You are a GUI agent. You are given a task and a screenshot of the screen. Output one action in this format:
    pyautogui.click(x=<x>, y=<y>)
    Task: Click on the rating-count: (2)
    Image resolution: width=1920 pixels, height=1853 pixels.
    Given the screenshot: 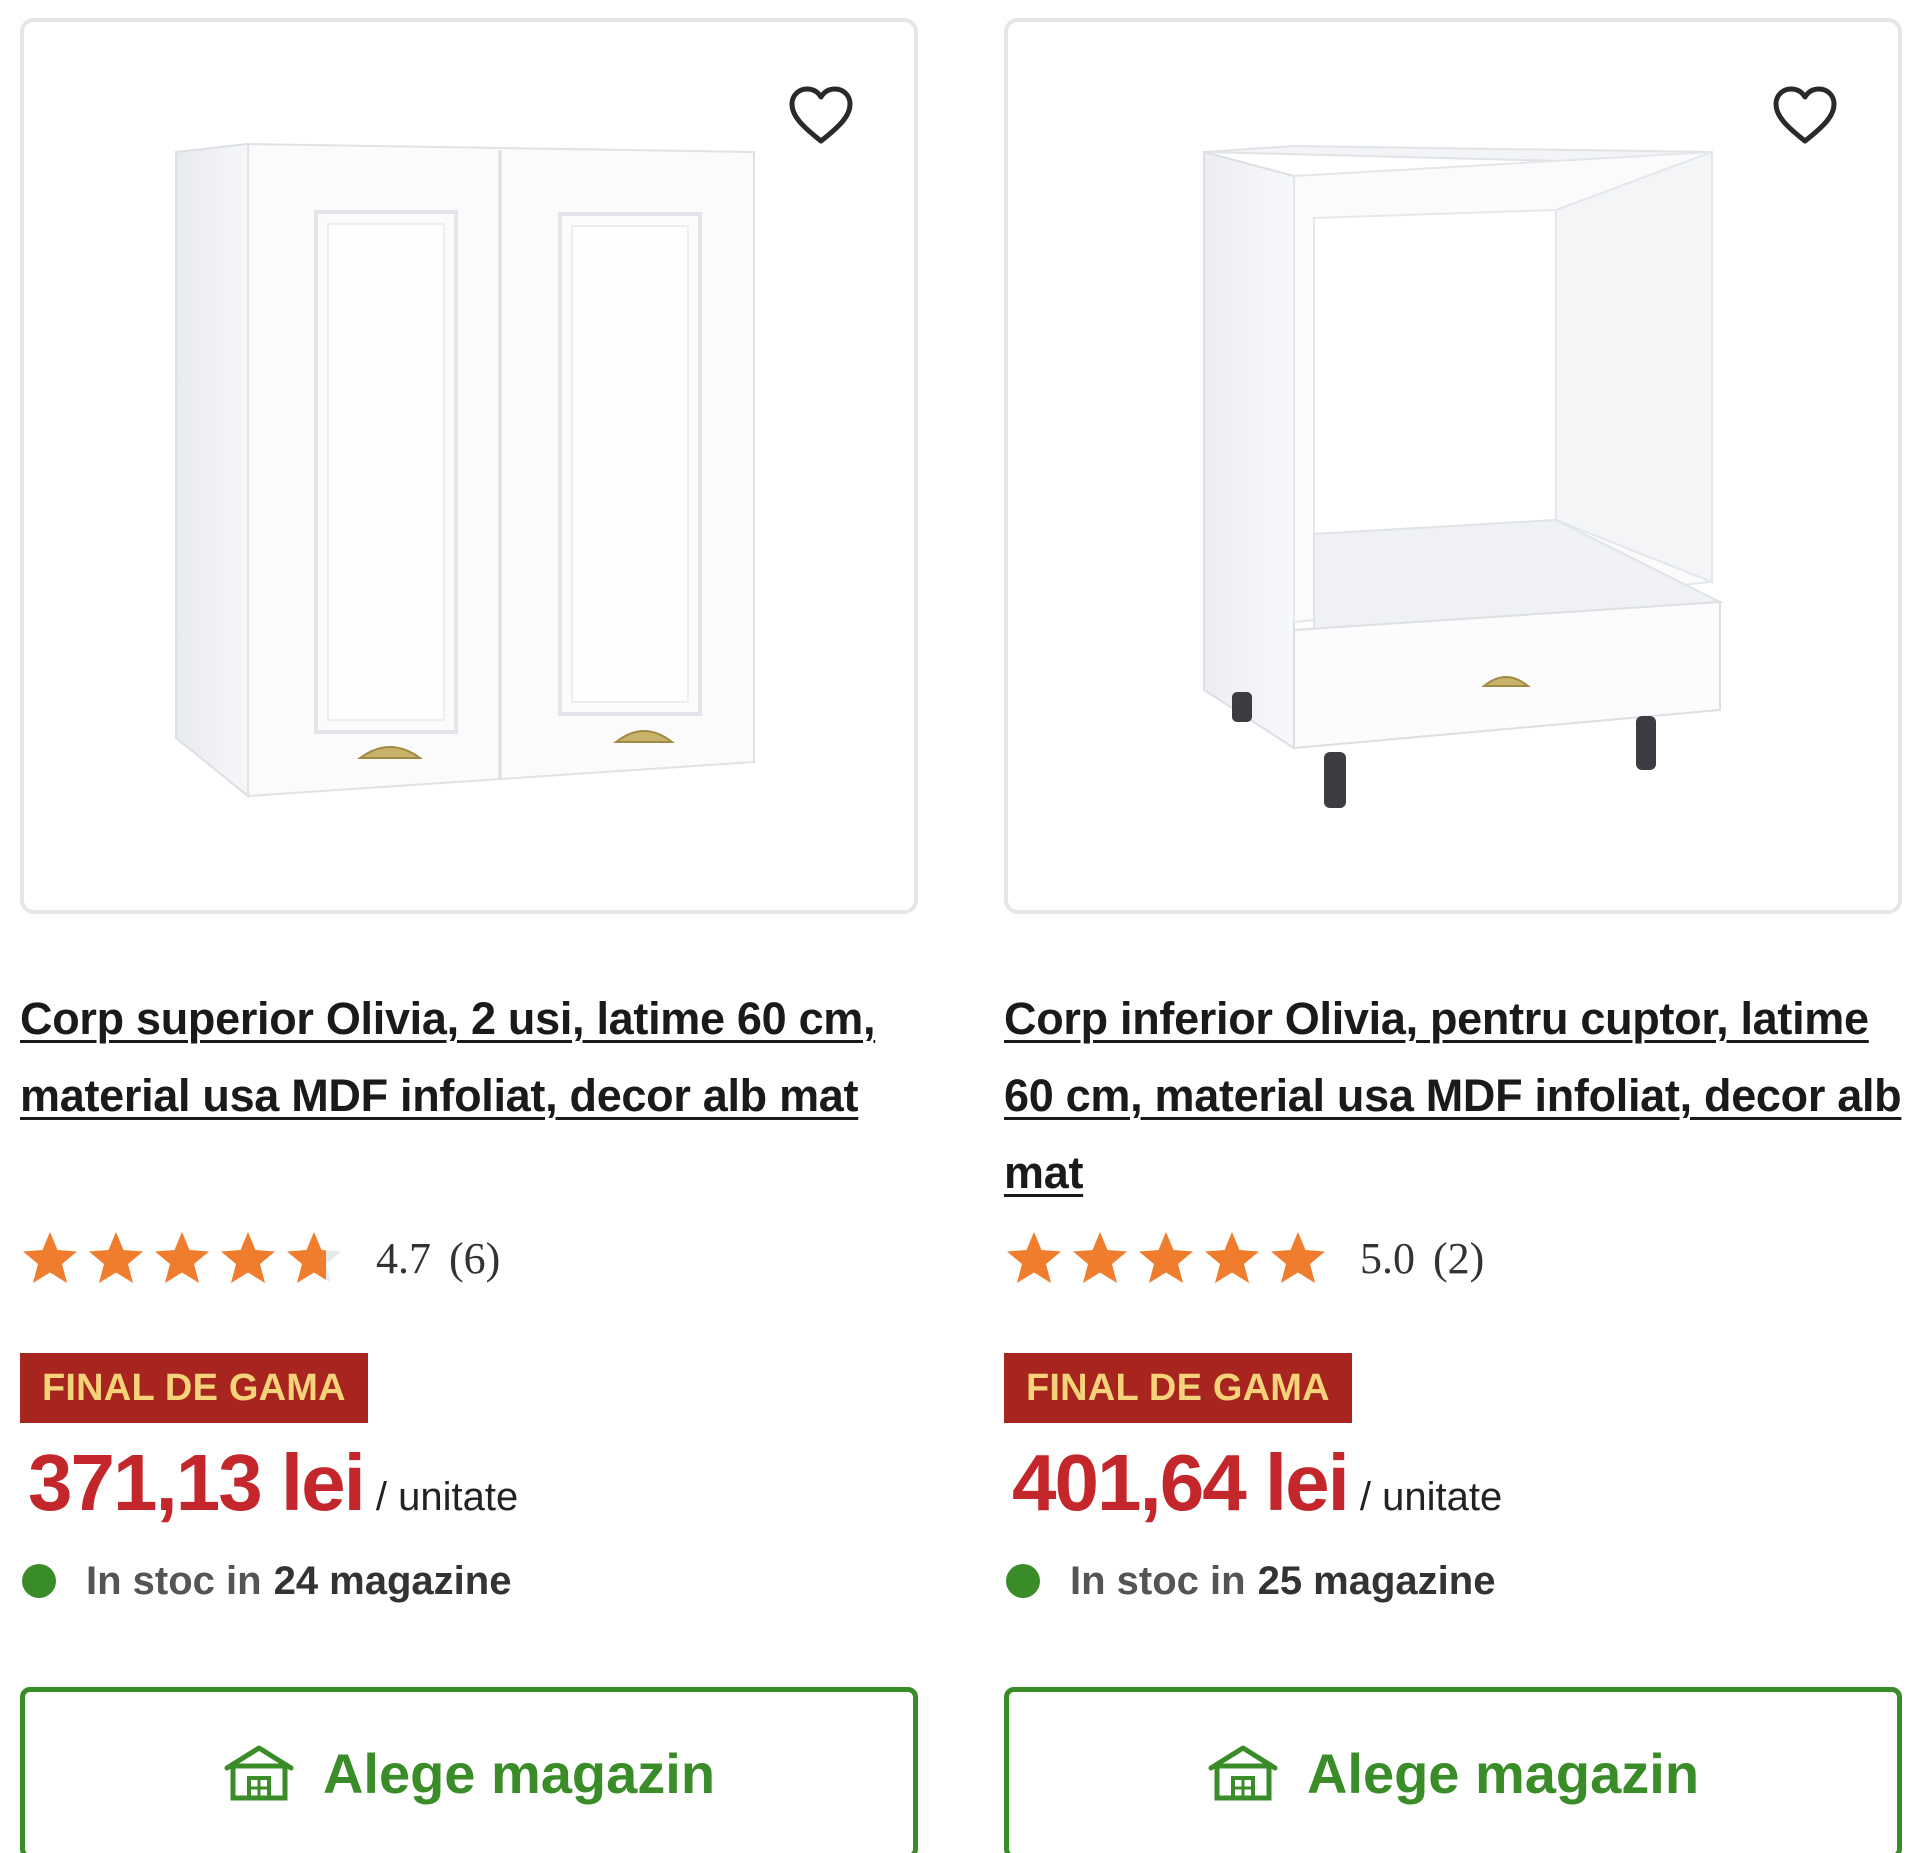 What is the action you would take?
    pyautogui.click(x=1458, y=1258)
    